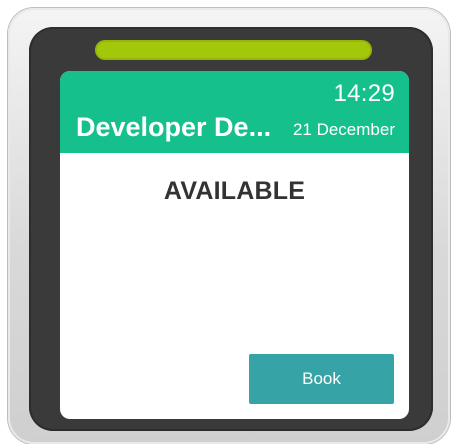 Image resolution: width=456 pixels, height=444 pixels. I want to click on header: 14:29 Developer De... 21 December, so click(234, 112).